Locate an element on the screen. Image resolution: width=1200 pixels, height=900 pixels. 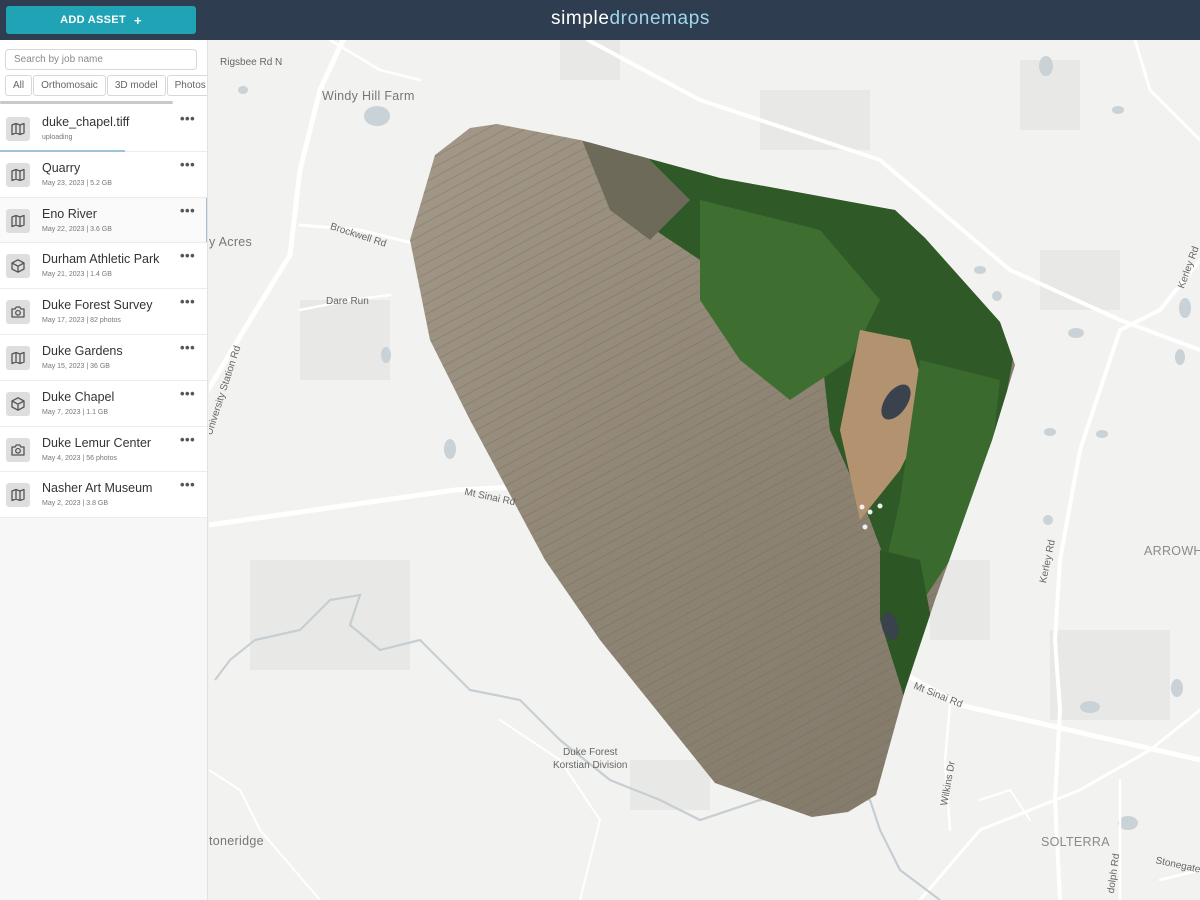
filter-3d-model: 3D model is located at coordinates (136, 85).